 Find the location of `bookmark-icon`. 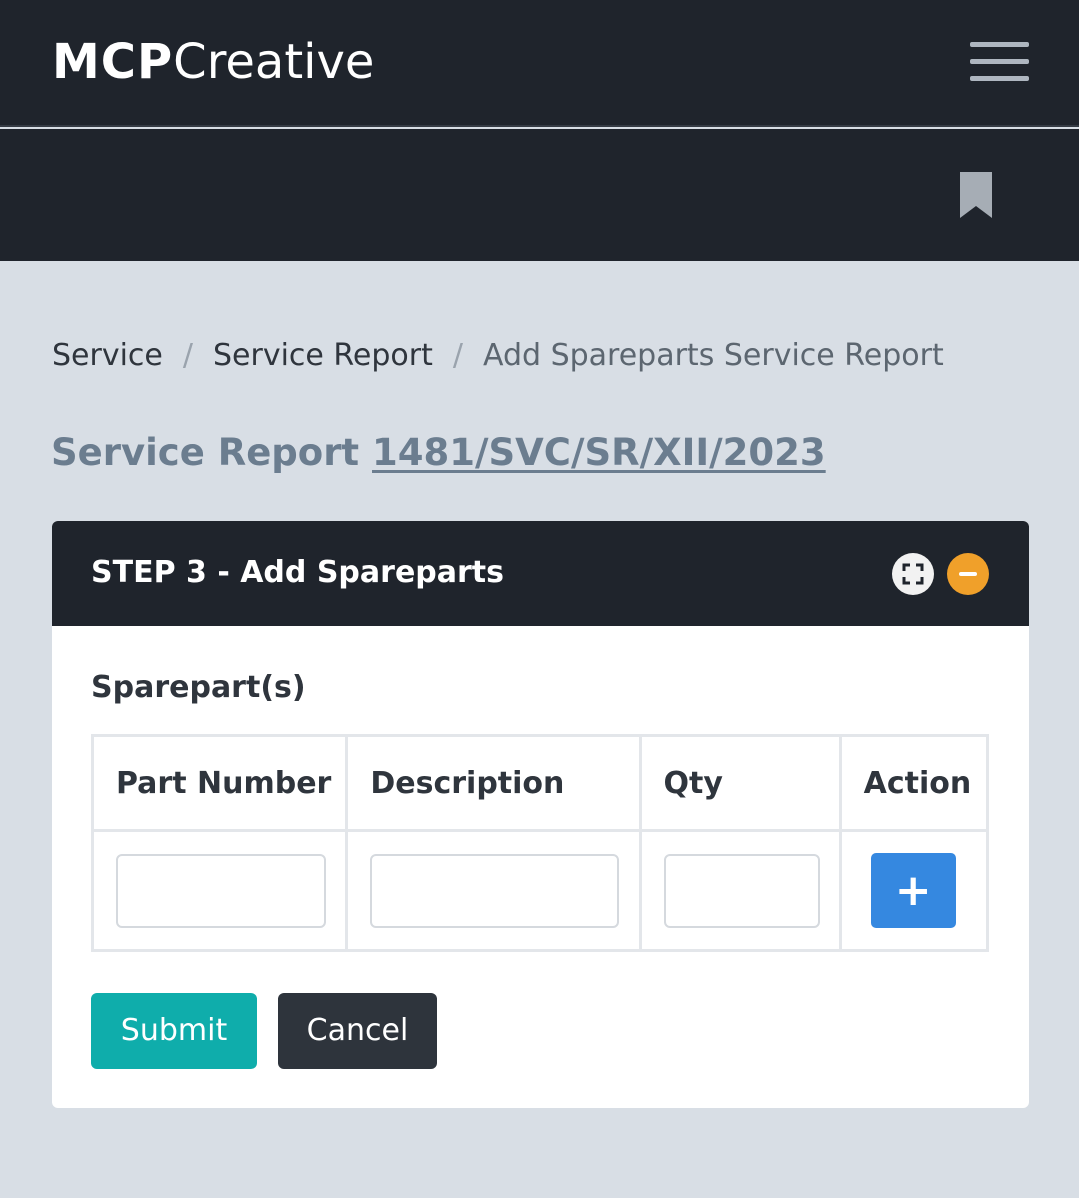

bookmark-icon is located at coordinates (976, 195).